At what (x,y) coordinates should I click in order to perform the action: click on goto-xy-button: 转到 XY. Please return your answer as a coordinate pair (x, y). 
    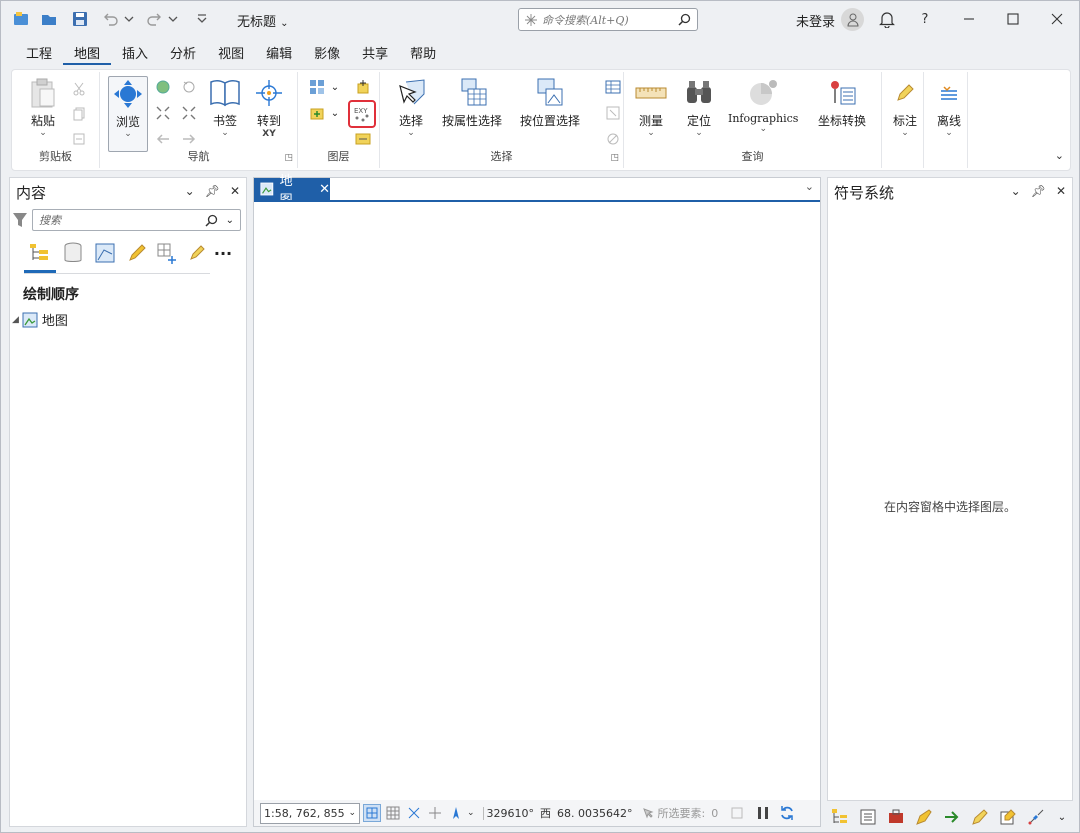
    Looking at the image, I should click on (269, 107).